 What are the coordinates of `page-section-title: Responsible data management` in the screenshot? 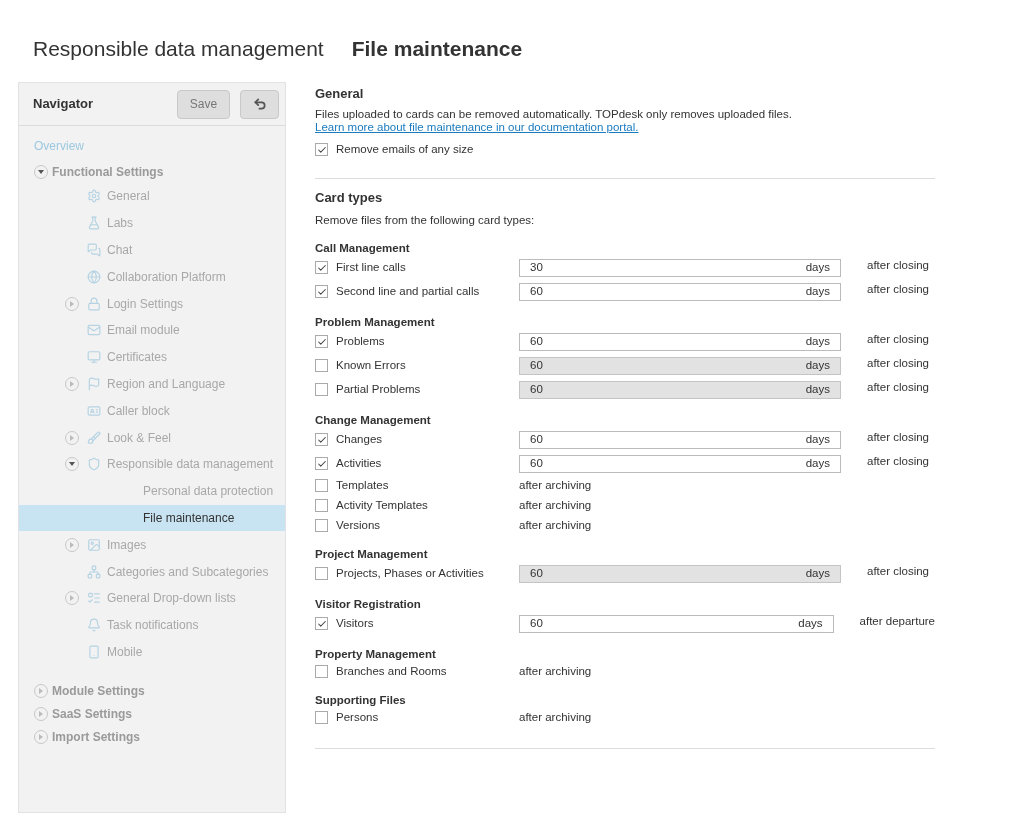 It's located at (178, 49).